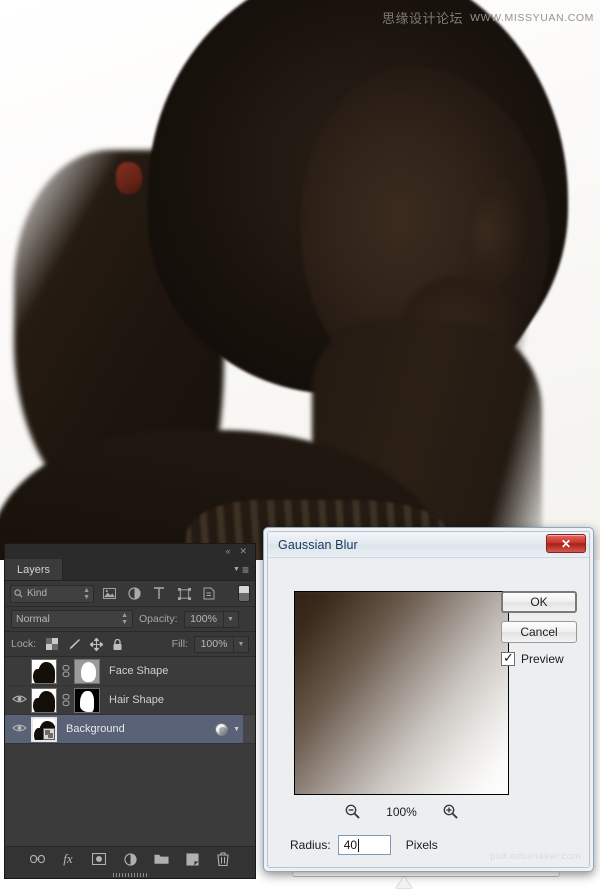  What do you see at coordinates (19, 700) in the screenshot?
I see `layer-visibility-toggle-hair-shape` at bounding box center [19, 700].